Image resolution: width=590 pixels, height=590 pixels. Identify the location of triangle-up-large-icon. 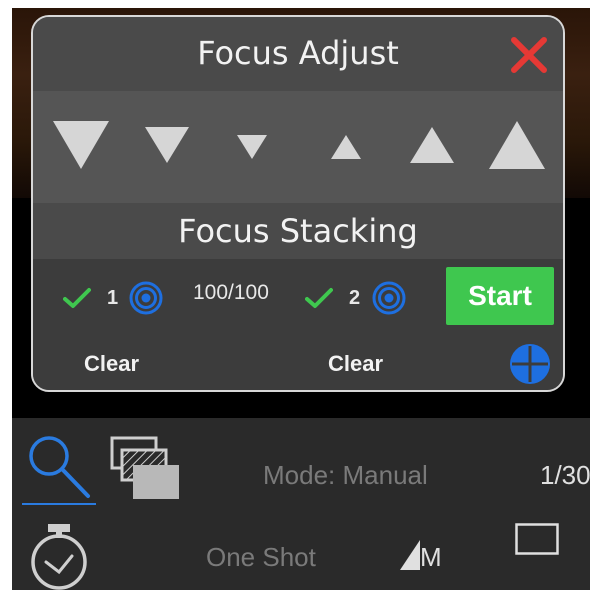
(517, 145).